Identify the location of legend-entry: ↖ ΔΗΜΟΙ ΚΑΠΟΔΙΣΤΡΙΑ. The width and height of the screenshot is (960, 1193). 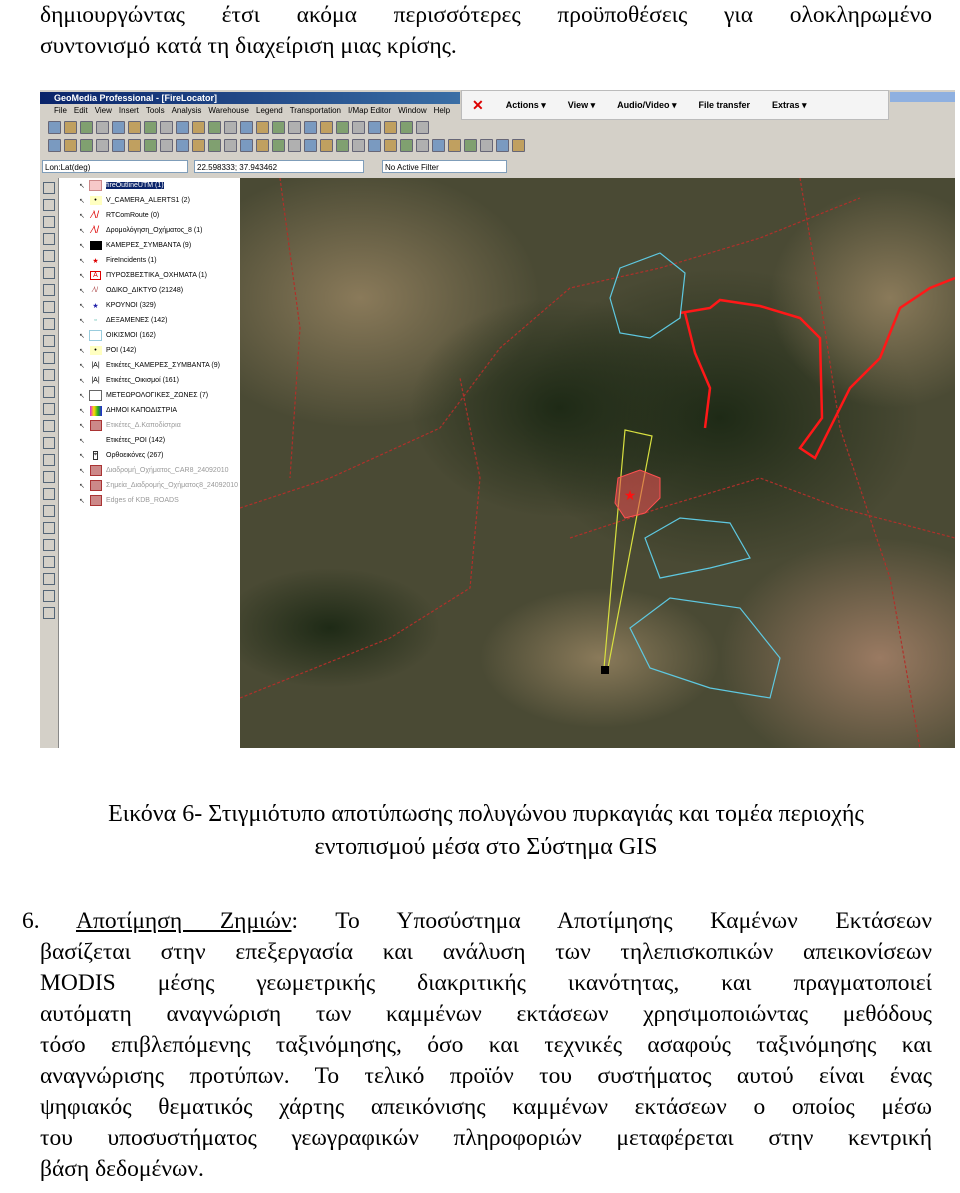
(150, 410).